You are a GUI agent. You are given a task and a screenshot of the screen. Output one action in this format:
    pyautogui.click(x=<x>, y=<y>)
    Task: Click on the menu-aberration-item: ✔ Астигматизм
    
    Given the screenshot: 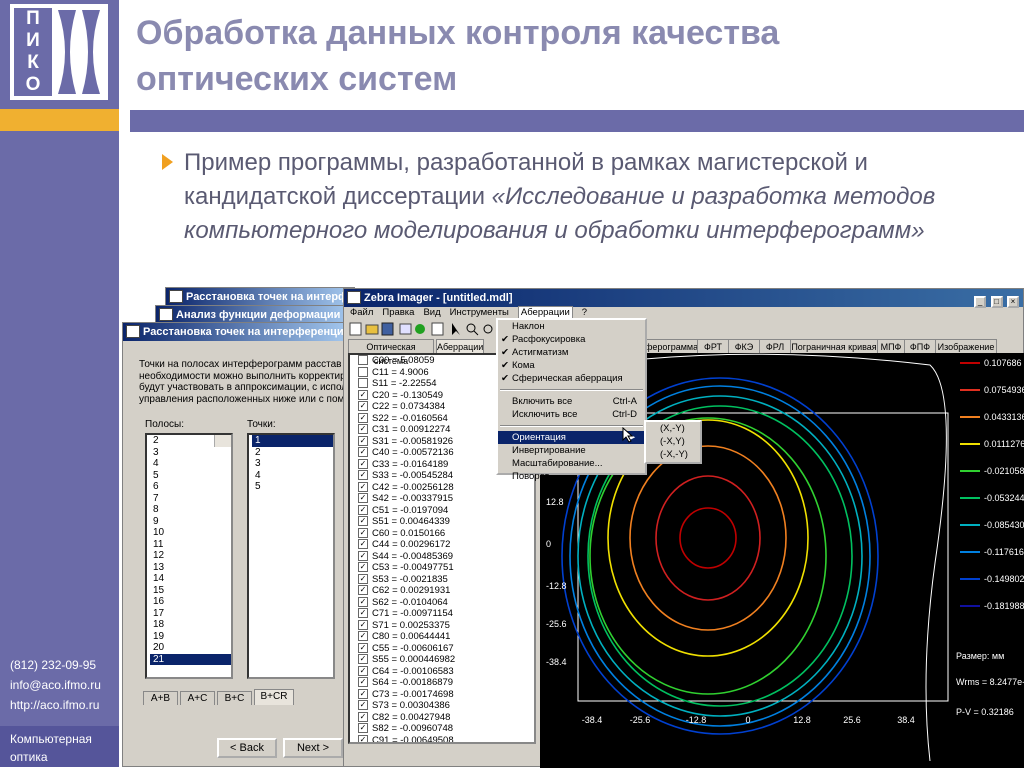 What is the action you would take?
    pyautogui.click(x=571, y=352)
    